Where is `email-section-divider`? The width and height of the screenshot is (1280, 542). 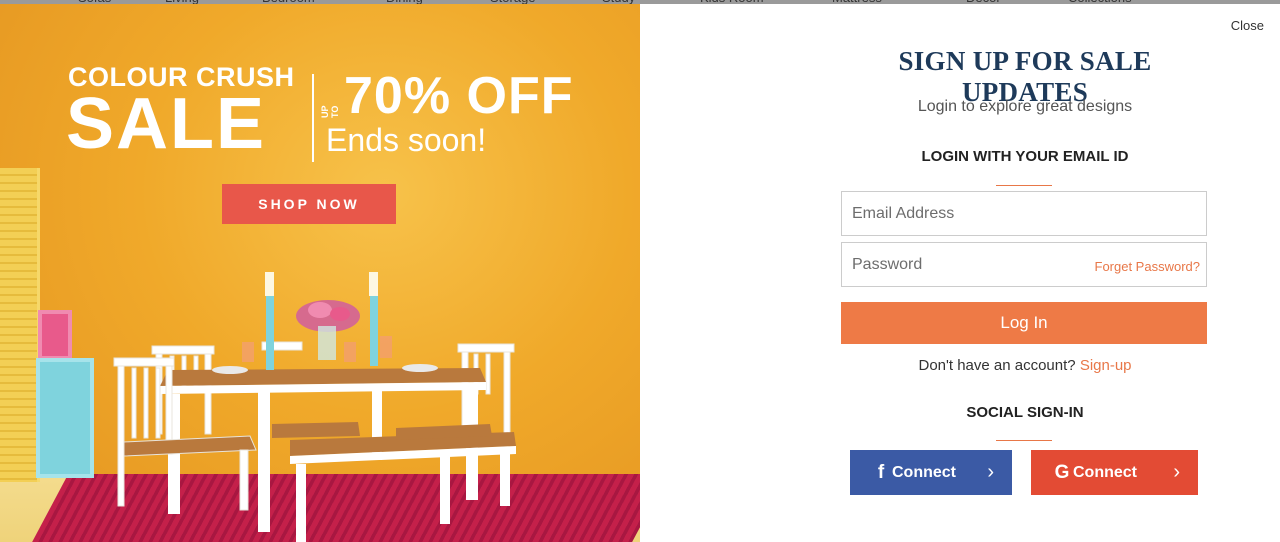
email-section-divider is located at coordinates (1024, 185).